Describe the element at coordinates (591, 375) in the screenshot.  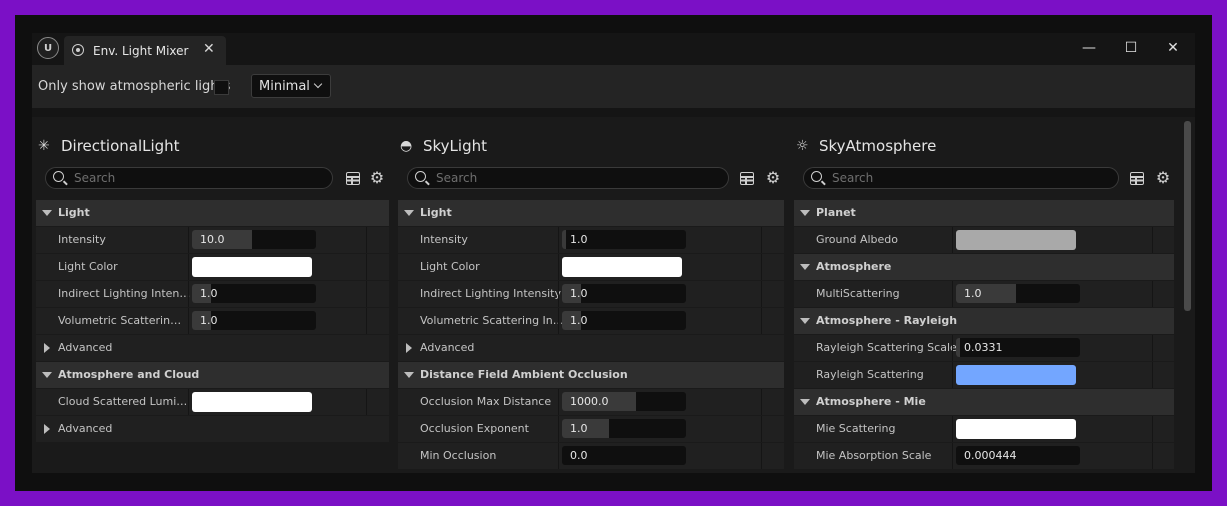
I see `category-row: Distance Field Ambient Occlusion` at that location.